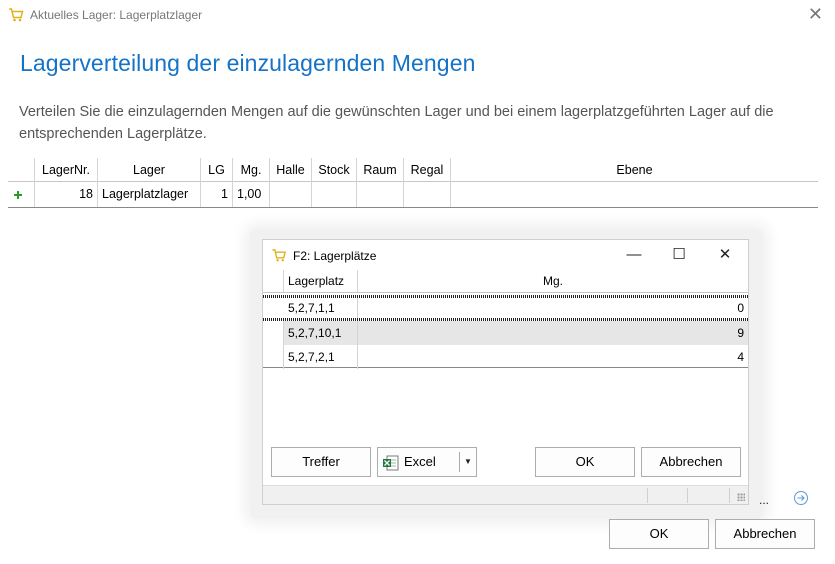 The image size is (835, 564). Describe the element at coordinates (18, 195) in the screenshot. I see `plus-icon` at that location.